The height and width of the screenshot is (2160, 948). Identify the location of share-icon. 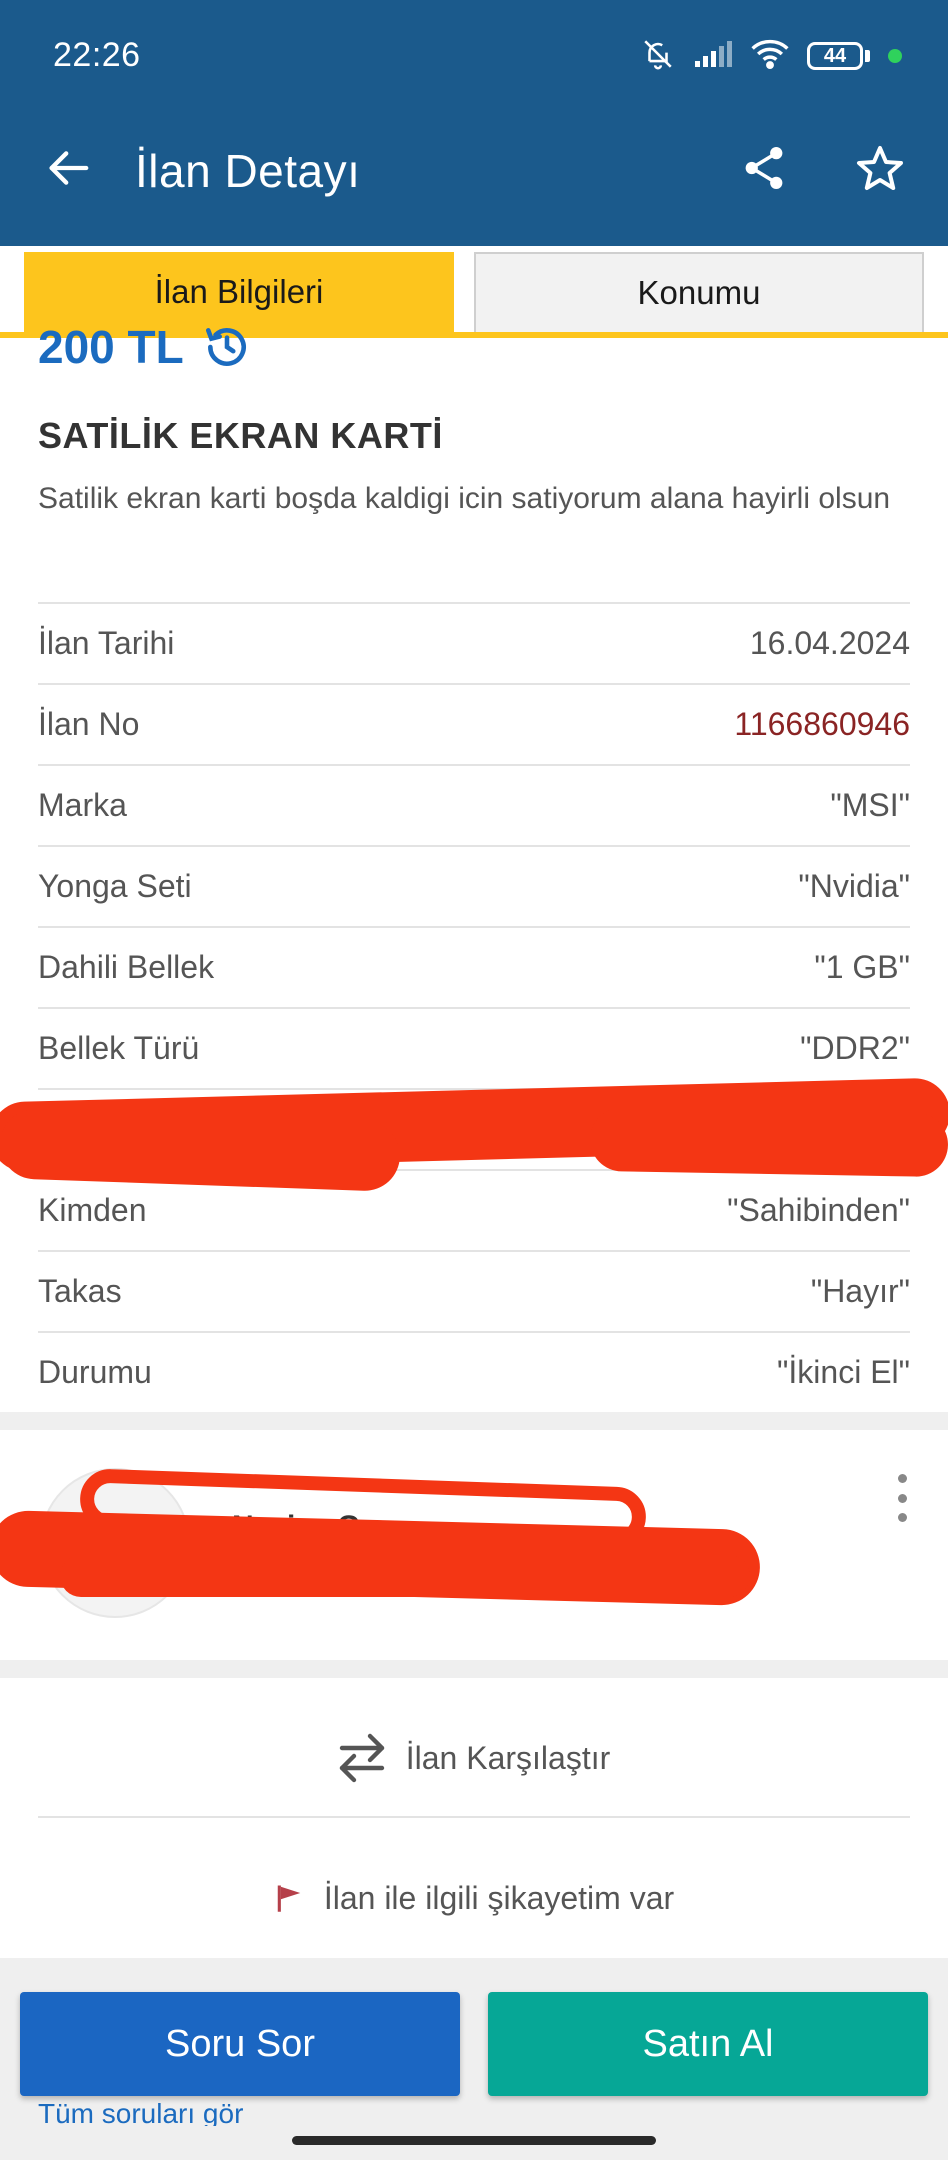
(764, 168).